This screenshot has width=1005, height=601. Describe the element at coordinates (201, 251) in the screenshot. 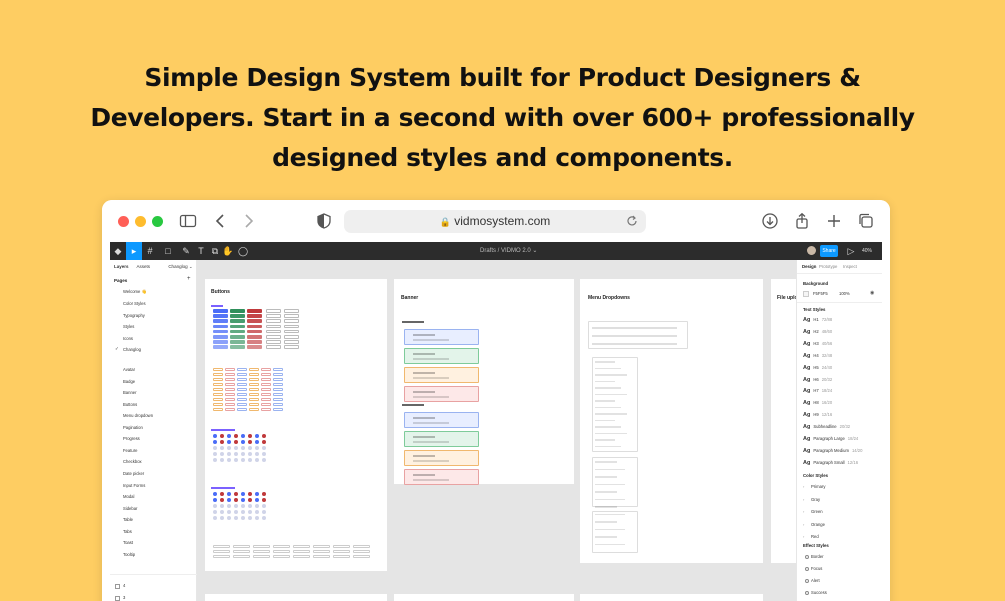

I see `text-tool-icon: T` at that location.